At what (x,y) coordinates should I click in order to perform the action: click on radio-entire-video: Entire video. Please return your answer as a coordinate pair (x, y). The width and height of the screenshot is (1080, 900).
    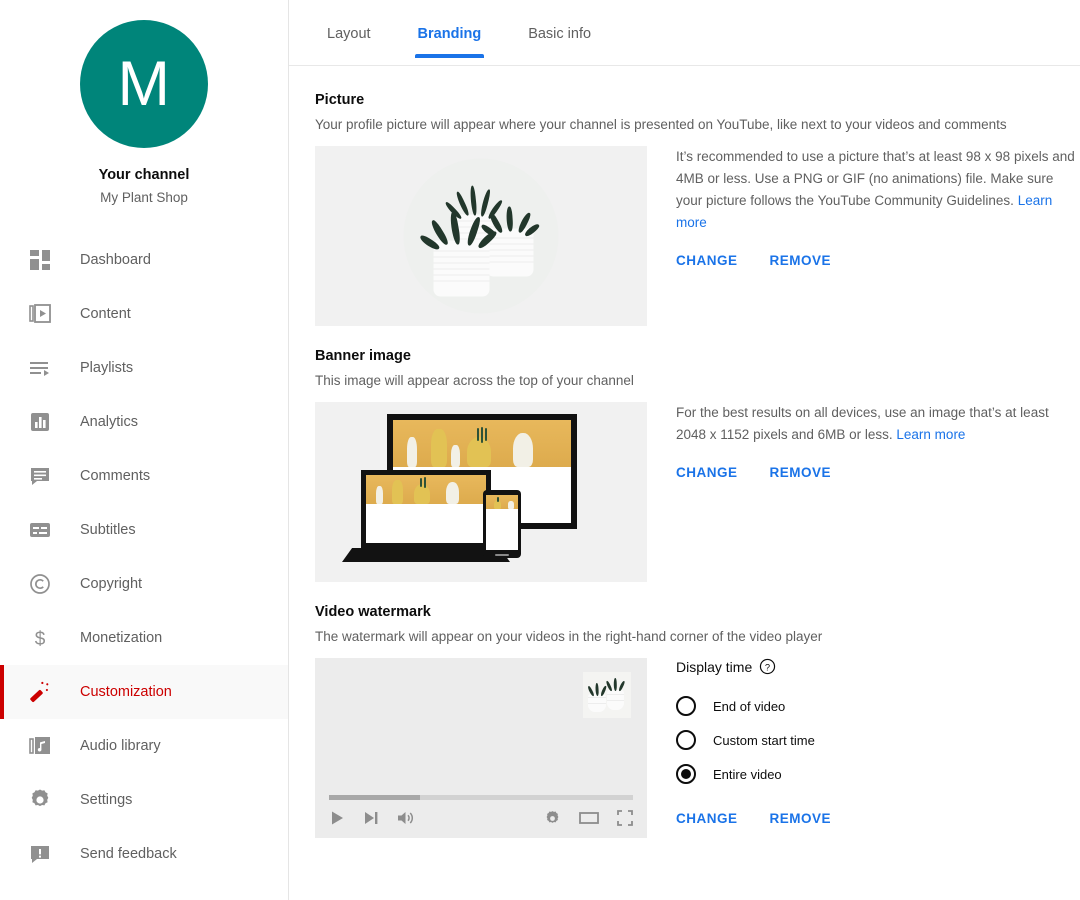
    Looking at the image, I should click on (878, 774).